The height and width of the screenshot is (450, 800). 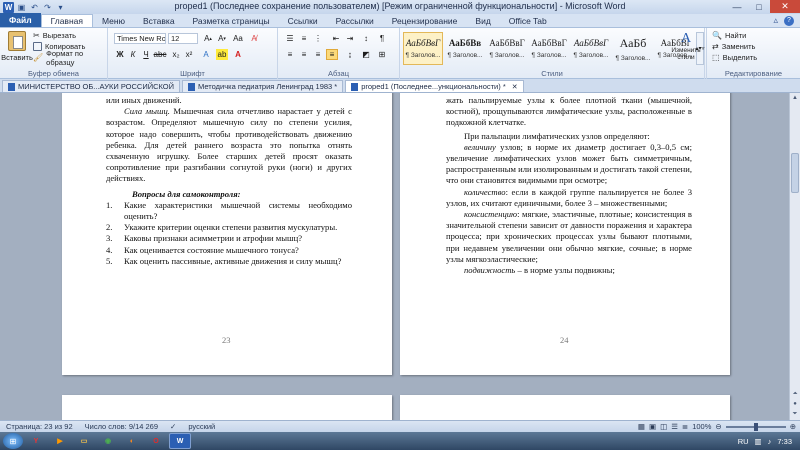 I want to click on bold-icon: Ж, so click(x=120, y=54).